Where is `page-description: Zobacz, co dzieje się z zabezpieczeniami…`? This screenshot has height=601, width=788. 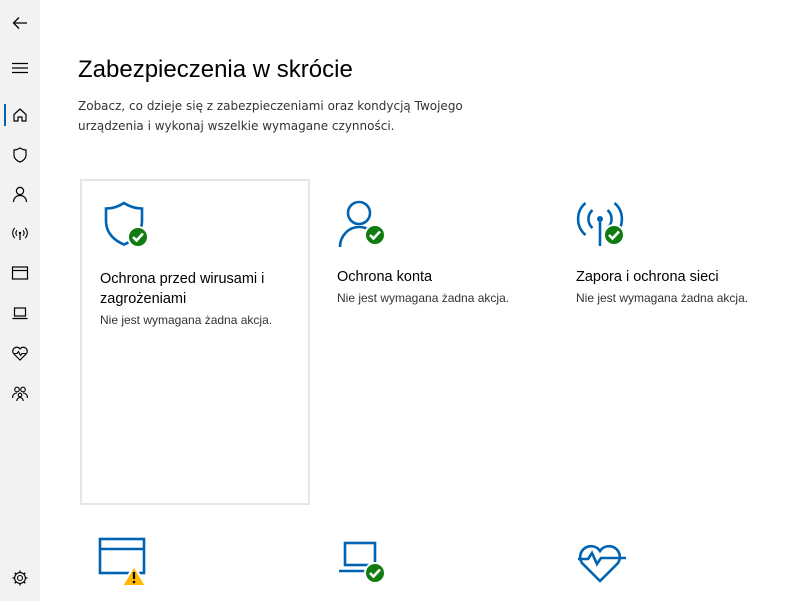
page-description: Zobacz, co dzieje się z zabezpieczeniami… is located at coordinates (270, 116).